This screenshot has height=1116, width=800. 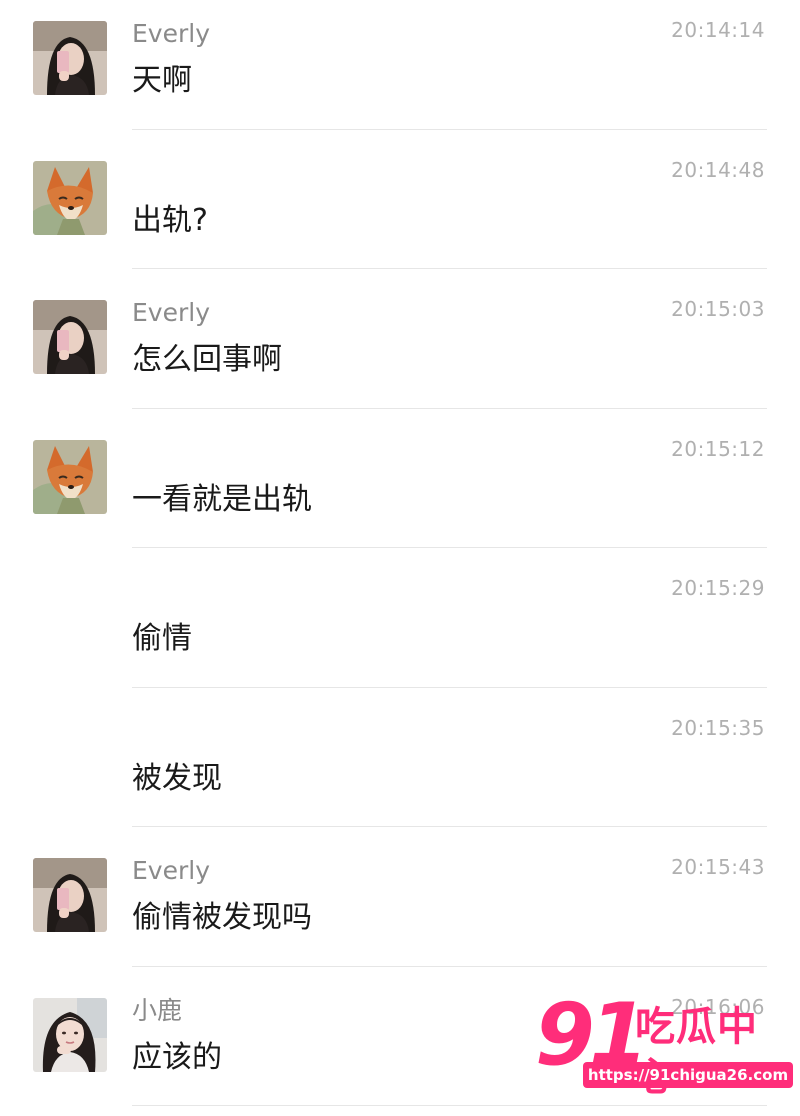 I want to click on message-text: 应该的, so click(x=177, y=1058).